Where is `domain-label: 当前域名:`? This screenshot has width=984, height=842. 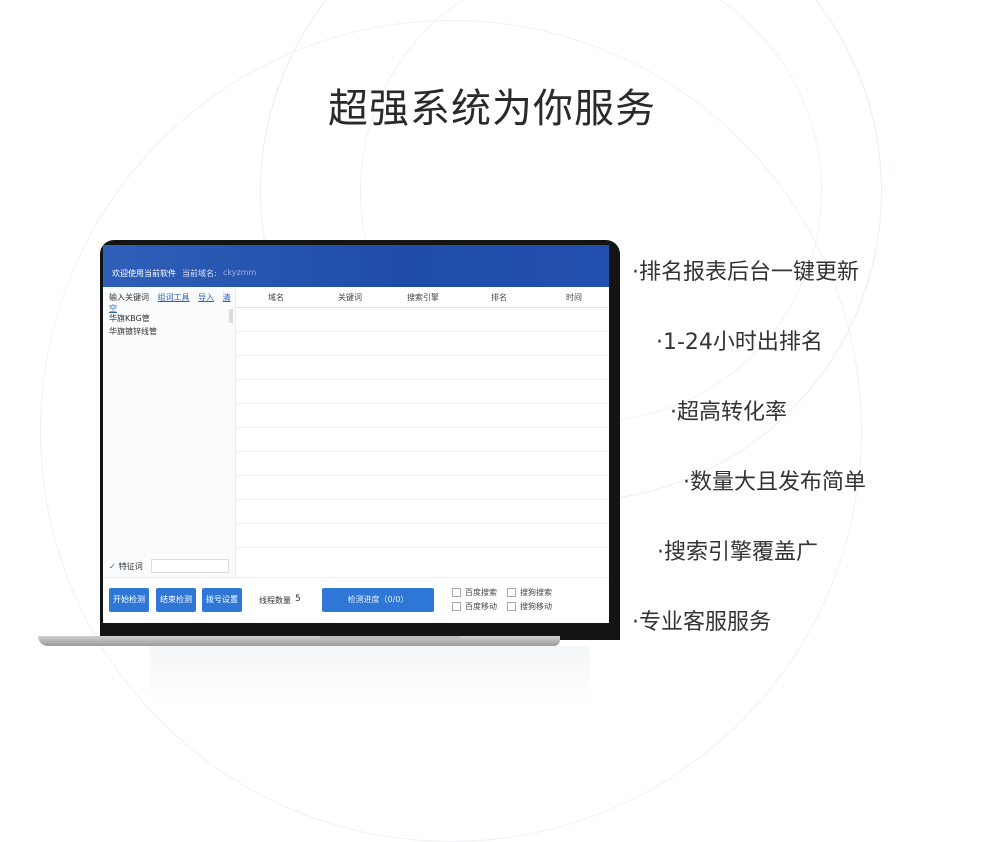
domain-label: 当前域名: is located at coordinates (199, 273).